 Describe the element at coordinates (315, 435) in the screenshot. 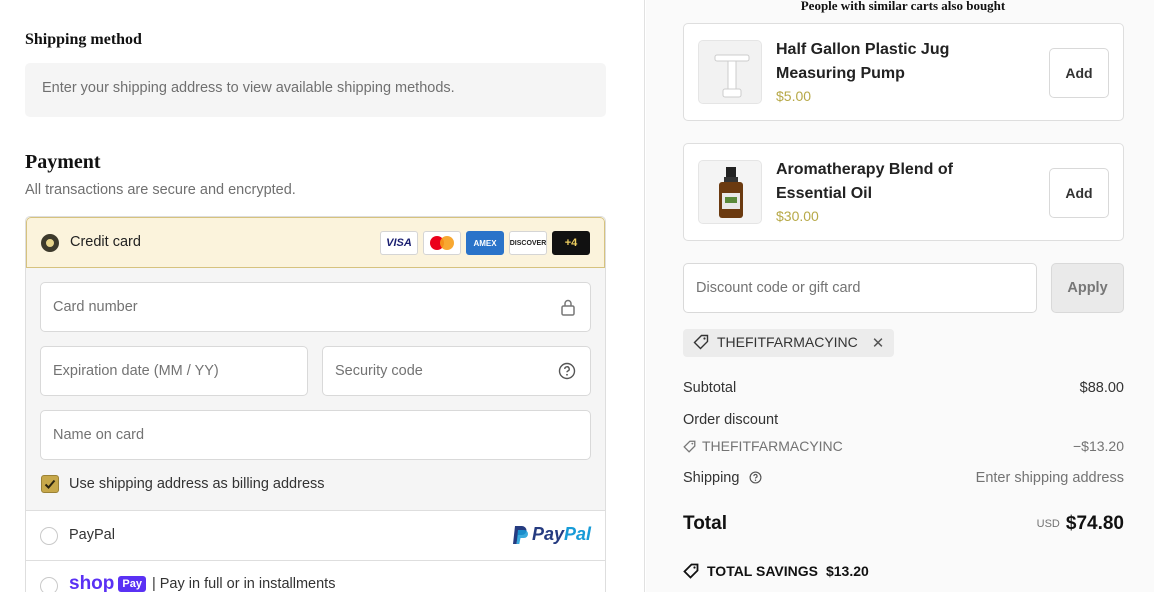

I see `name-on-card-input: Name on card` at that location.